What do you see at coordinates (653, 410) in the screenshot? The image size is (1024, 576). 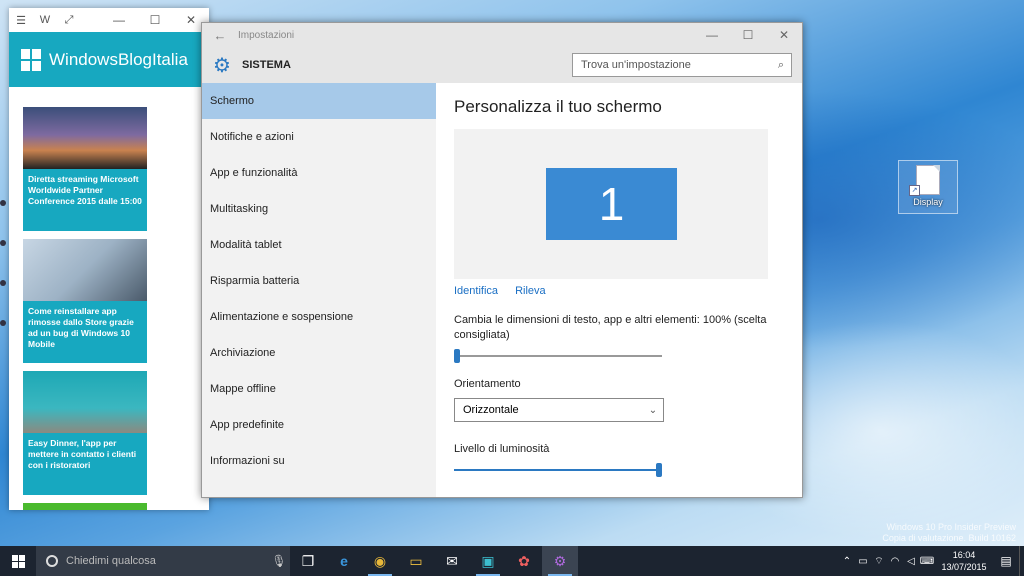 I see `chevron-down-icon: ⌄` at bounding box center [653, 410].